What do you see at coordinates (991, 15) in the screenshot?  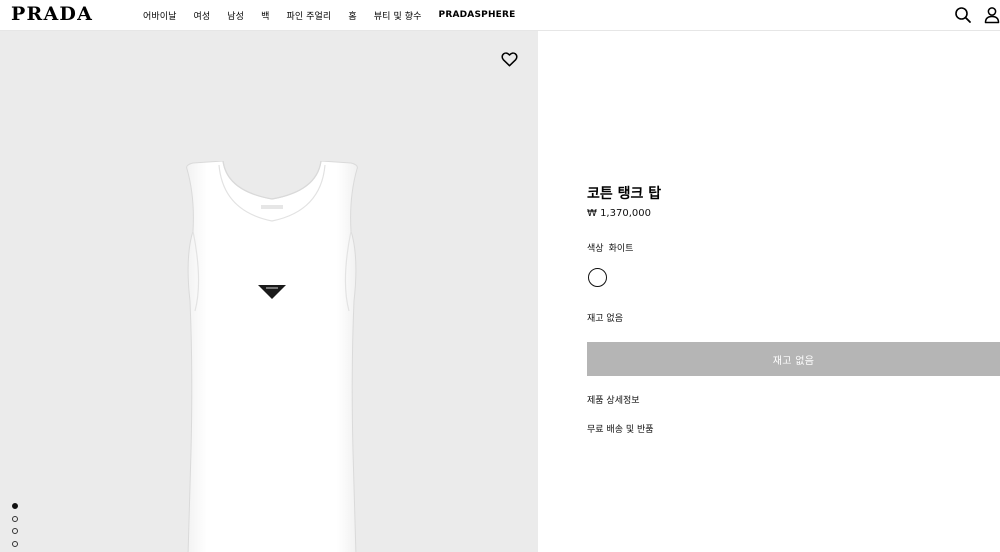 I see `account-icon` at bounding box center [991, 15].